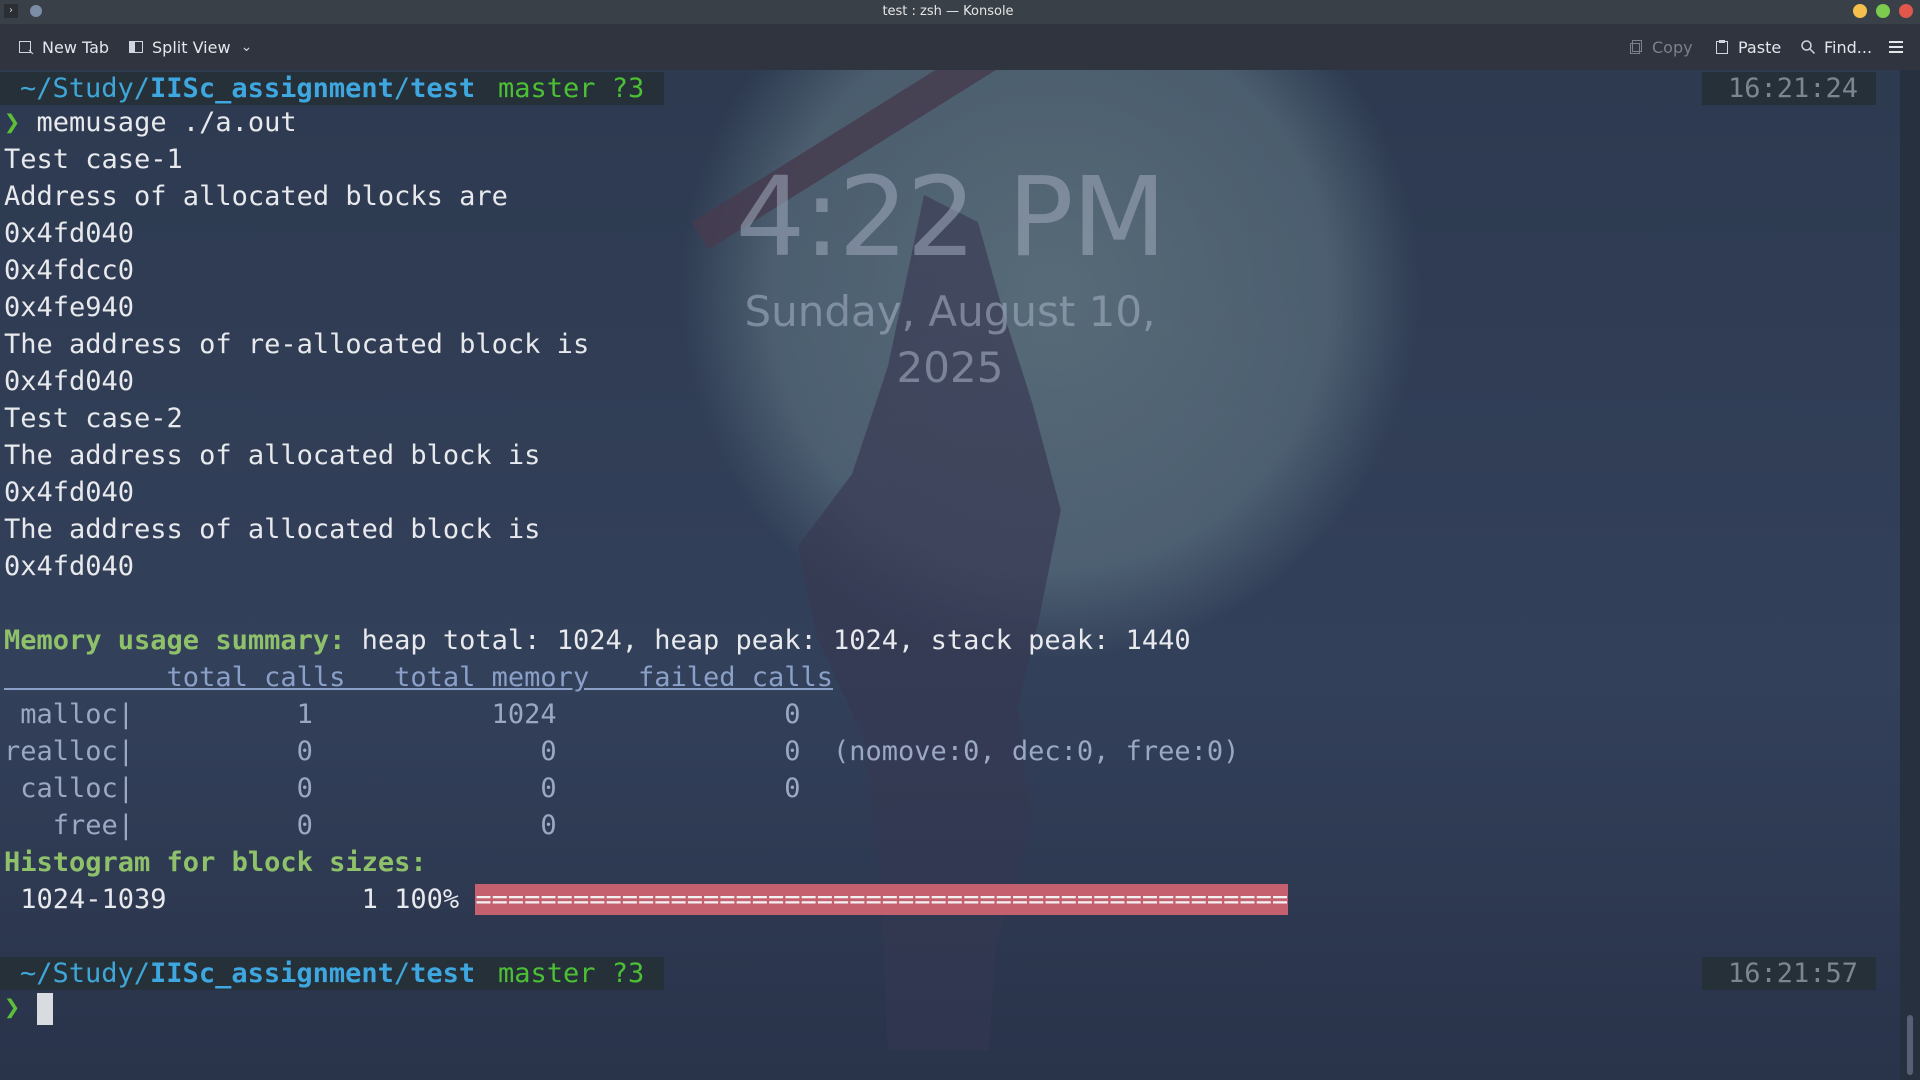 The width and height of the screenshot is (1920, 1080). What do you see at coordinates (69, 307) in the screenshot?
I see `output-line: 0x4fe940` at bounding box center [69, 307].